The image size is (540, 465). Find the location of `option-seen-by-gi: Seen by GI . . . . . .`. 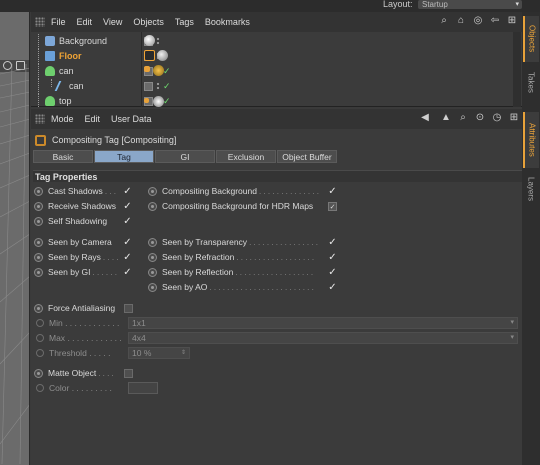

option-seen-by-gi: Seen by GI . . . . . . is located at coordinates (75, 272).